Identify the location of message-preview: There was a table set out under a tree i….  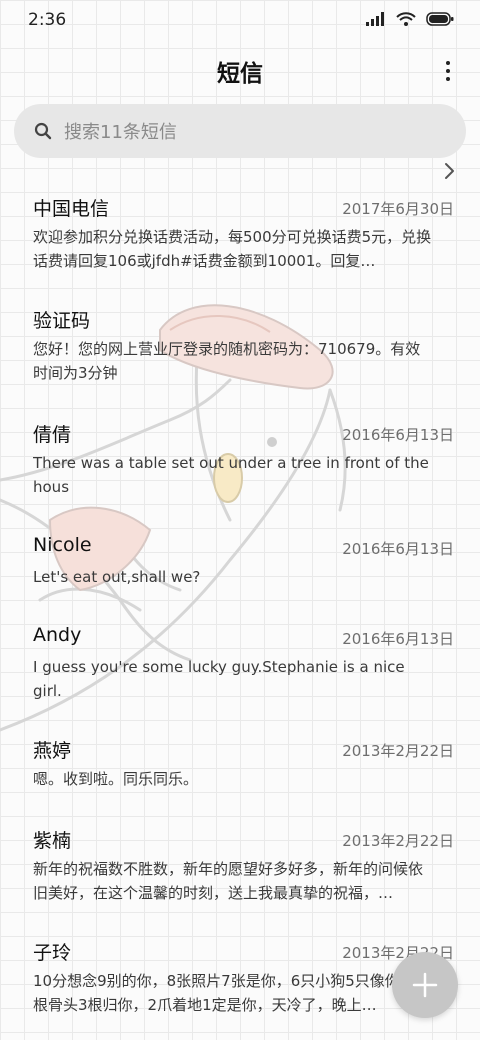
(231, 475).